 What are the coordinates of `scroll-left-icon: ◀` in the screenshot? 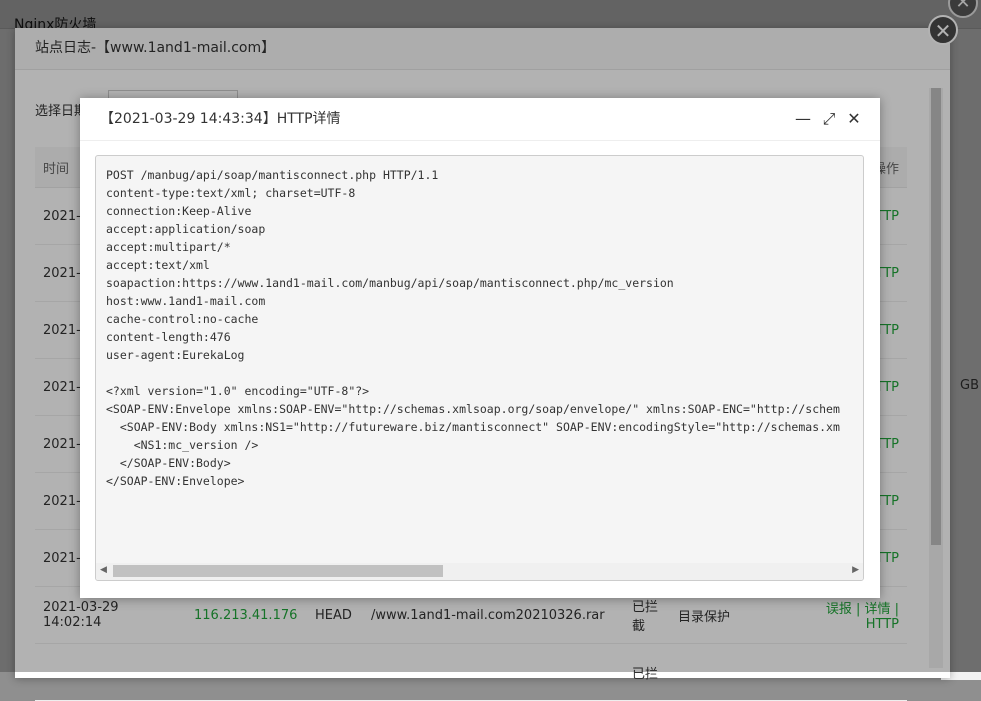 It's located at (103, 570).